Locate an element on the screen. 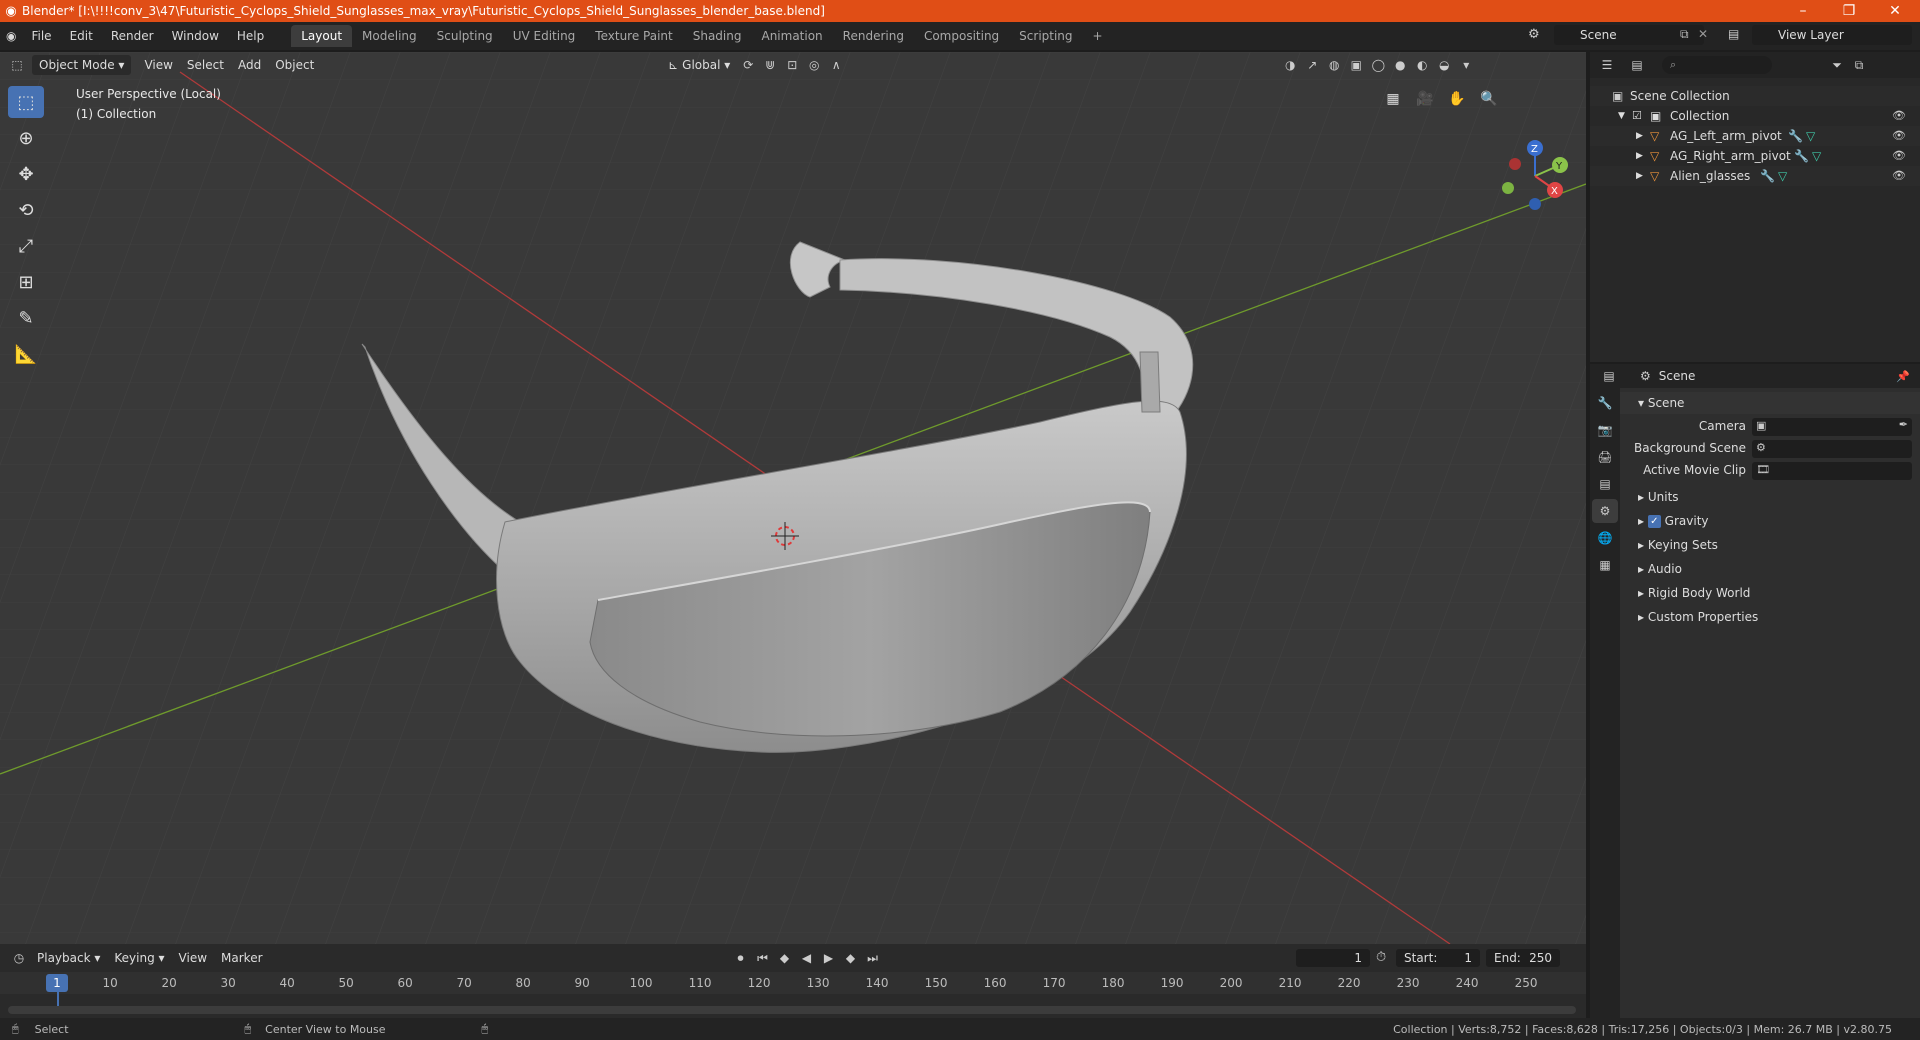 The image size is (1920, 1040). timeline-scrollbar is located at coordinates (792, 1010).